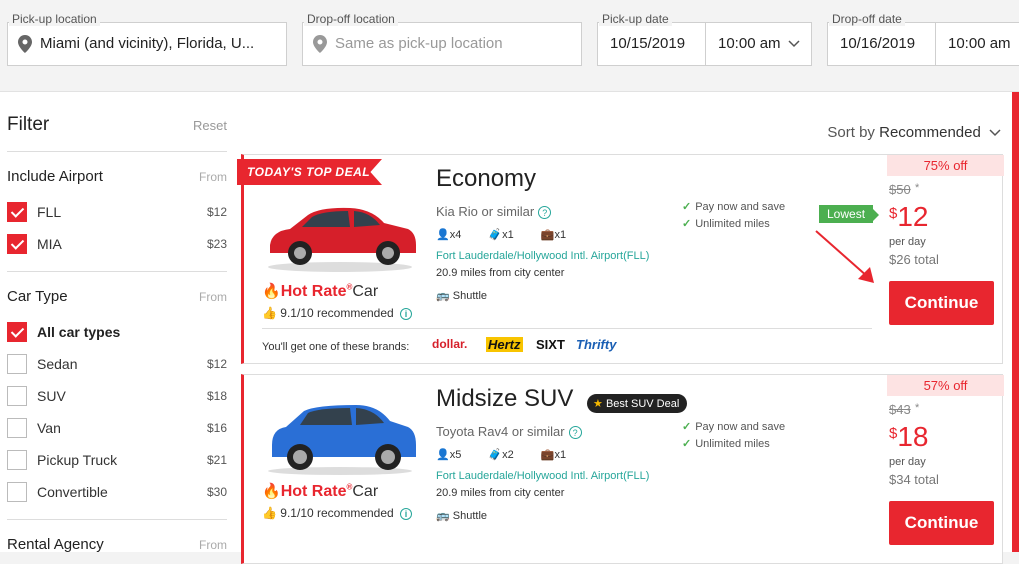 Image resolution: width=1019 pixels, height=564 pixels. Describe the element at coordinates (844, 256) in the screenshot. I see `arrow-pointer-icon` at that location.